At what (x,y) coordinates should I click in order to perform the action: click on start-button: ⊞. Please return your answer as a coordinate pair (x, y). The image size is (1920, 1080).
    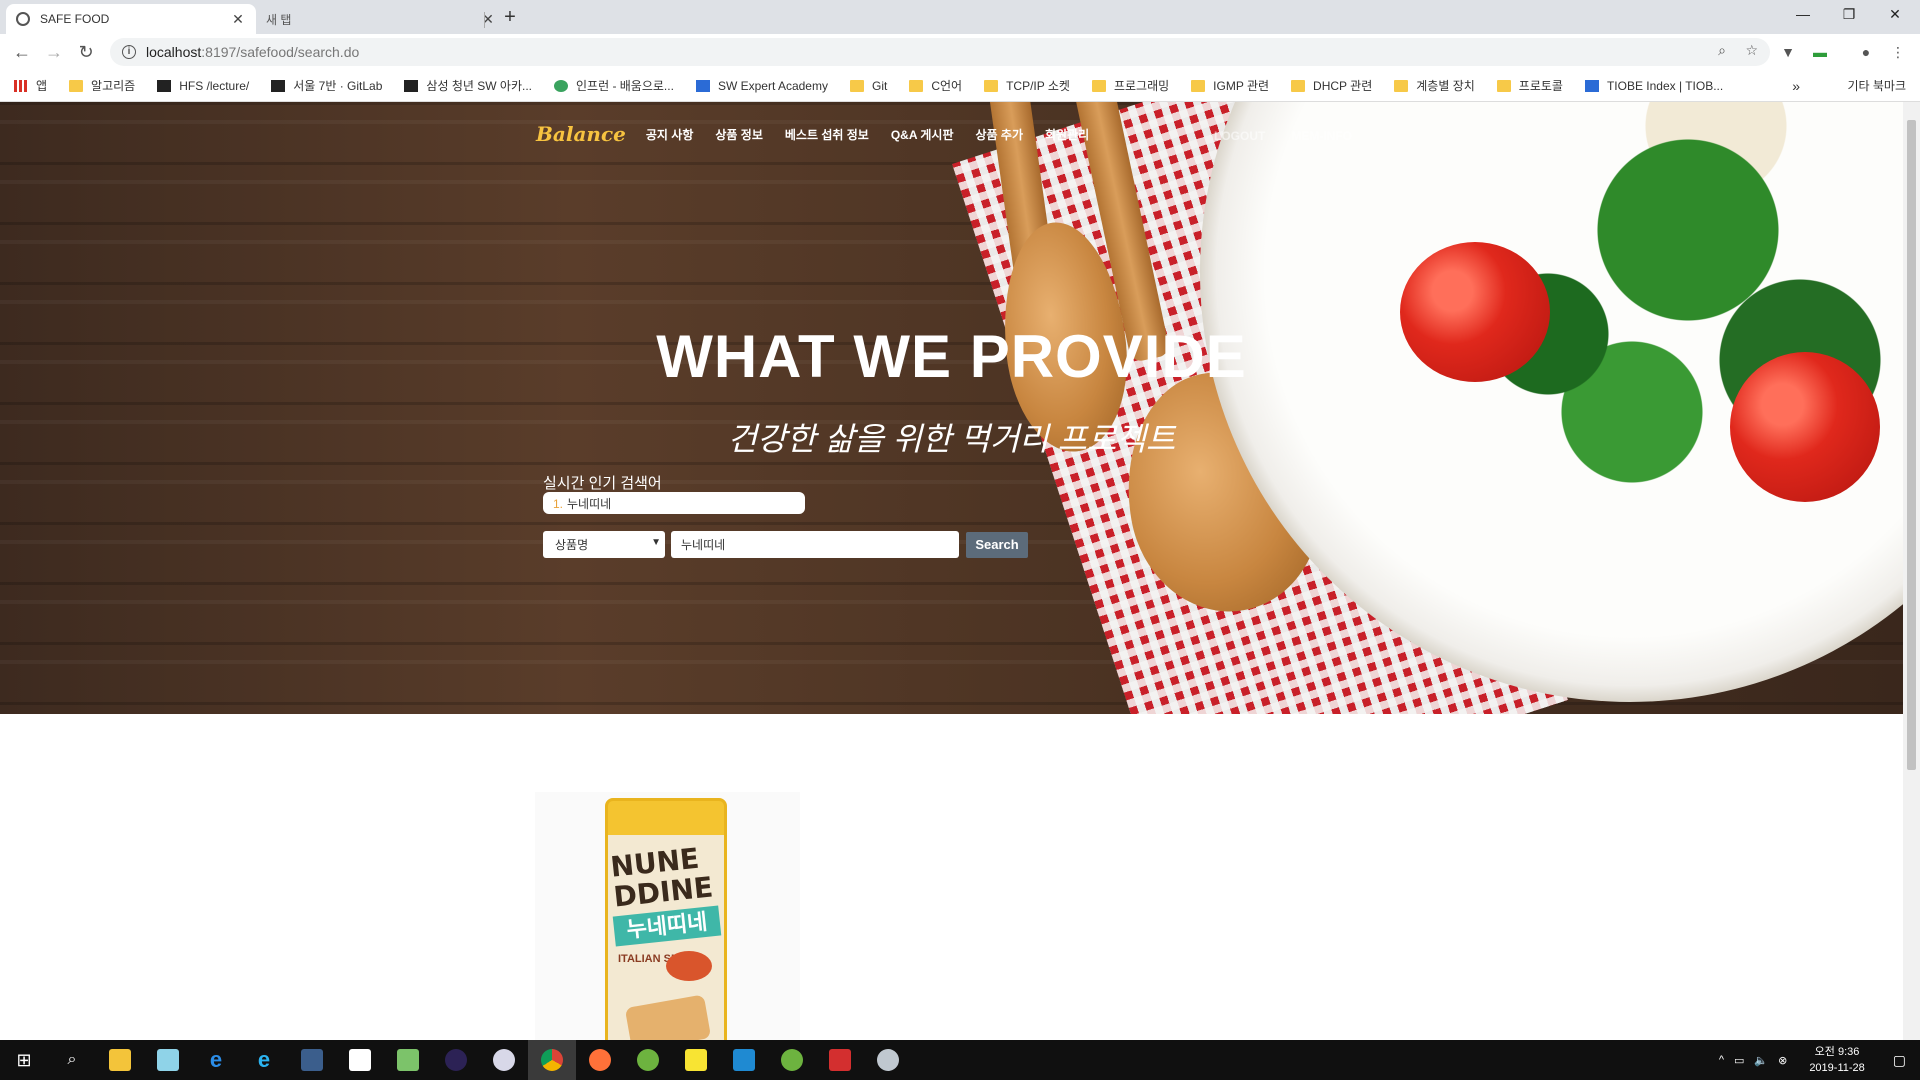
    Looking at the image, I should click on (24, 1060).